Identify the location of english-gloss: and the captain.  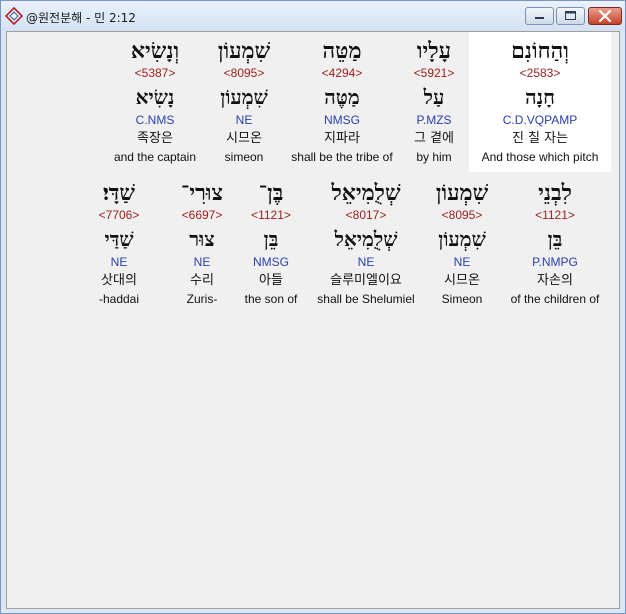
(155, 157).